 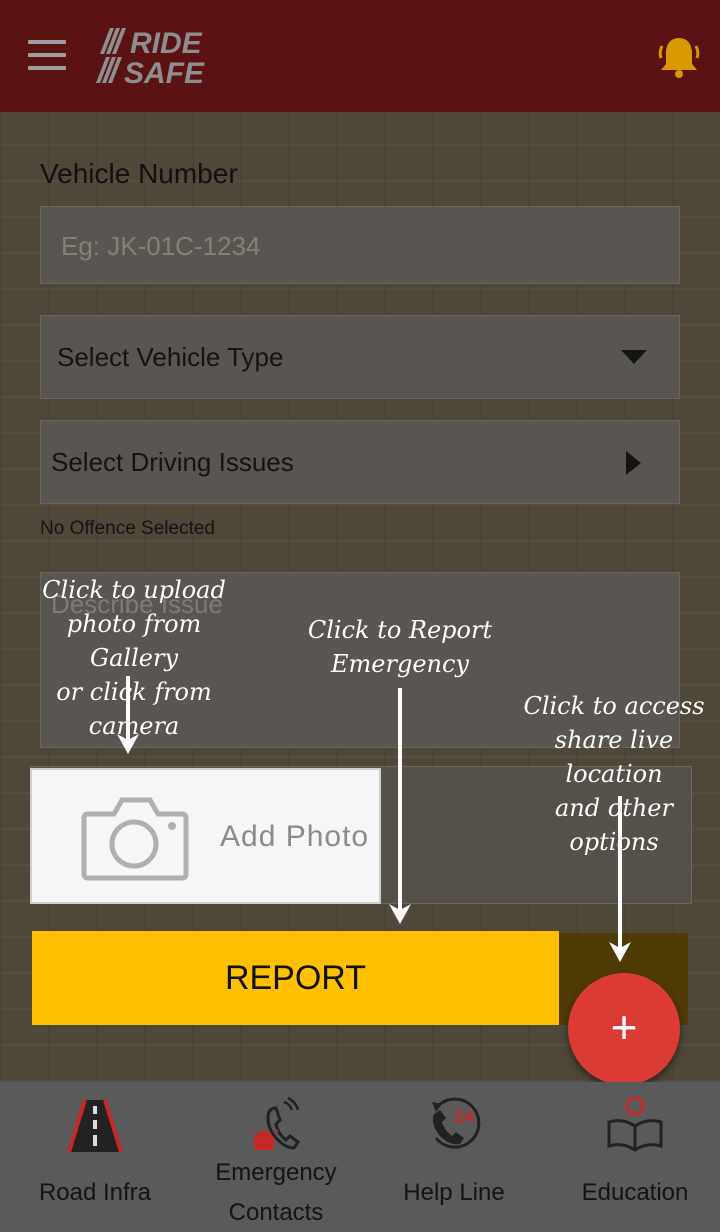 I want to click on annotation-report-line: Click to Report, so click(x=400, y=630).